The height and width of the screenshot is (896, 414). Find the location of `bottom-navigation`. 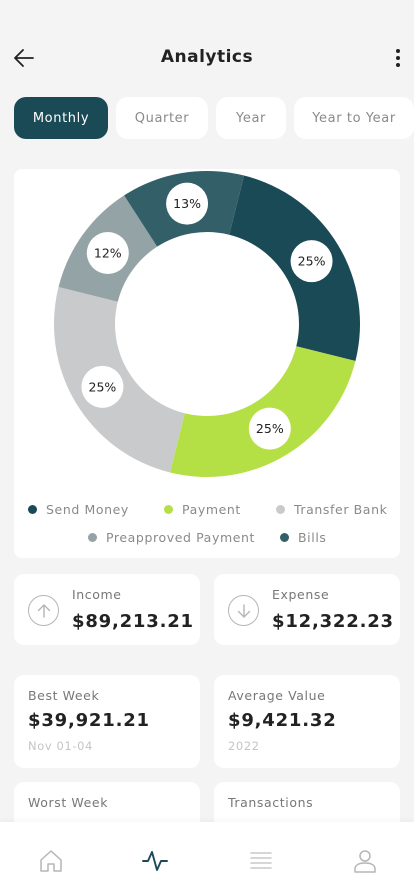

bottom-navigation is located at coordinates (207, 859).